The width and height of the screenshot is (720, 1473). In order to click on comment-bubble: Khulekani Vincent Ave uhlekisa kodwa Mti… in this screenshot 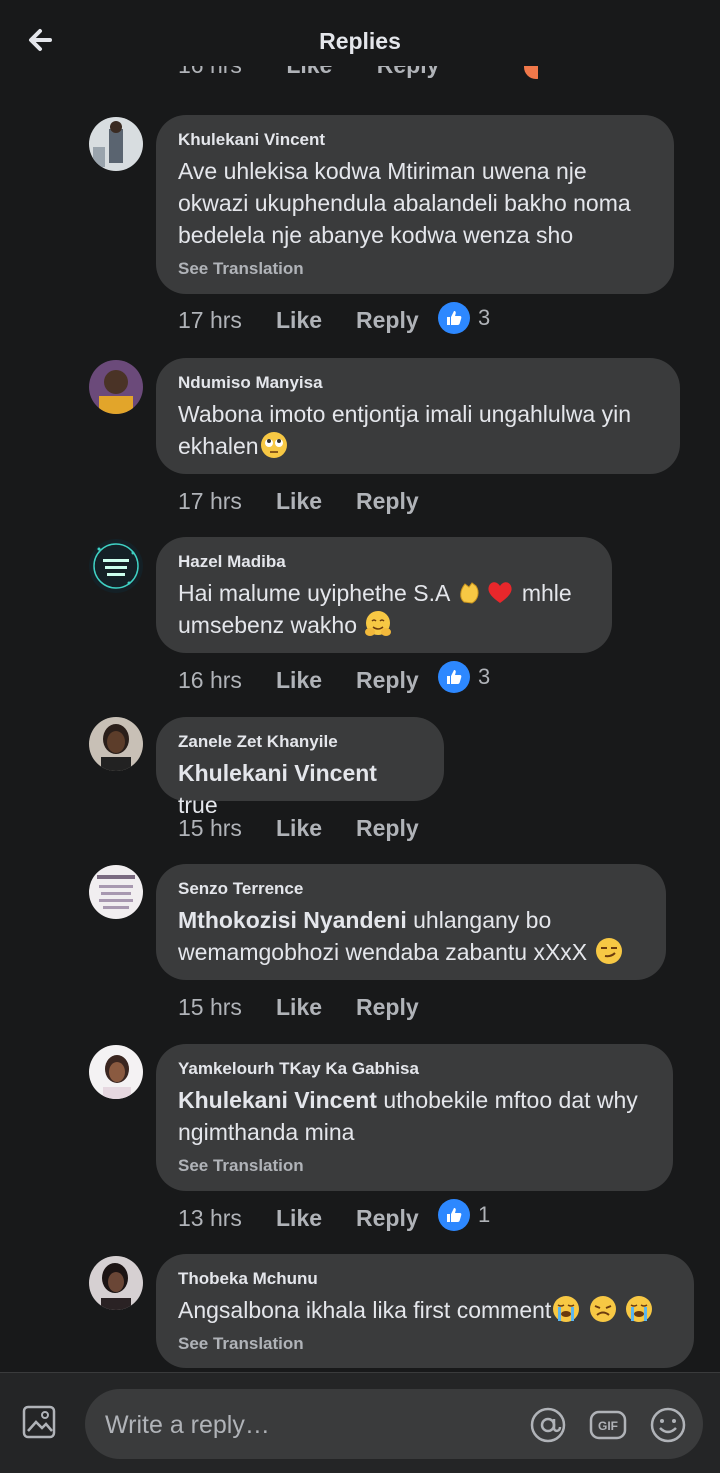, I will do `click(415, 204)`.